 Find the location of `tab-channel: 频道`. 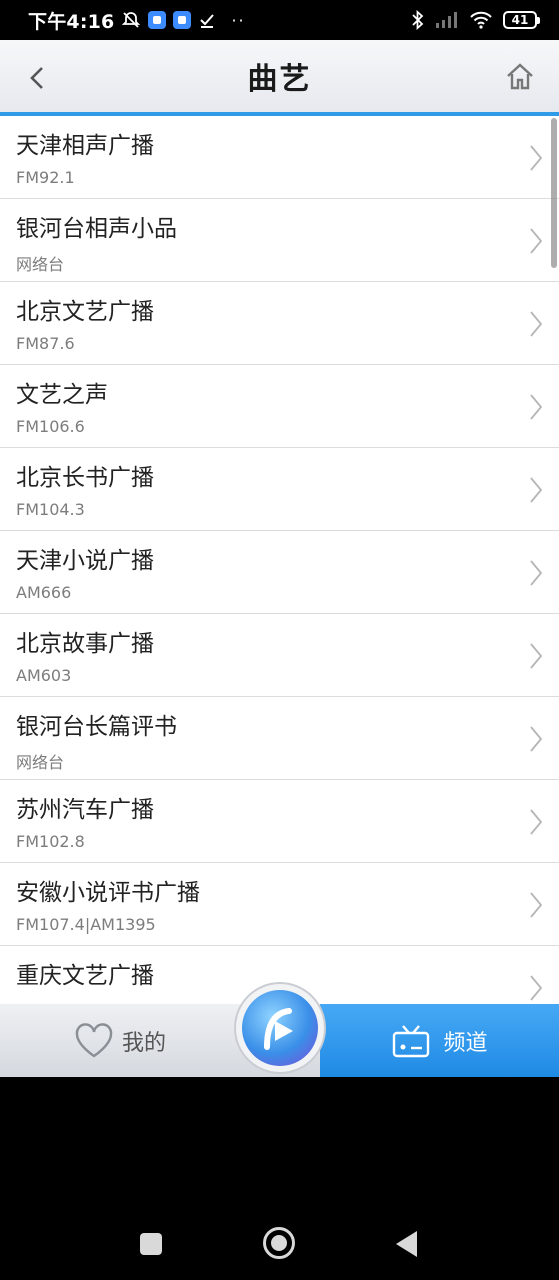

tab-channel: 频道 is located at coordinates (439, 1040).